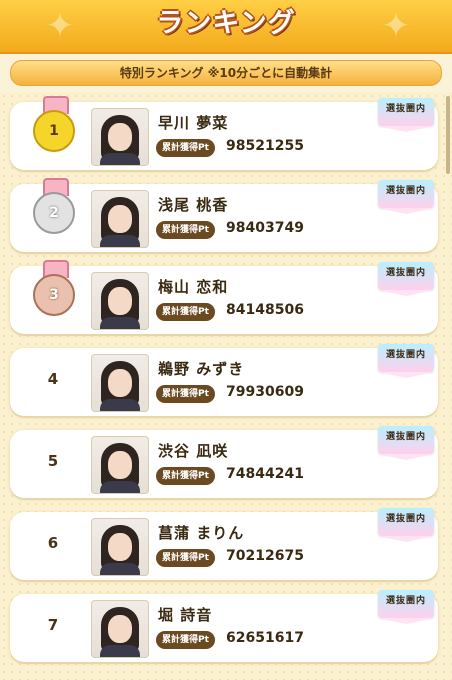 The width and height of the screenshot is (452, 680). What do you see at coordinates (226, 73) in the screenshot?
I see `ranking-subtitle: 特別ランキング ※10分ごとに自動集計` at bounding box center [226, 73].